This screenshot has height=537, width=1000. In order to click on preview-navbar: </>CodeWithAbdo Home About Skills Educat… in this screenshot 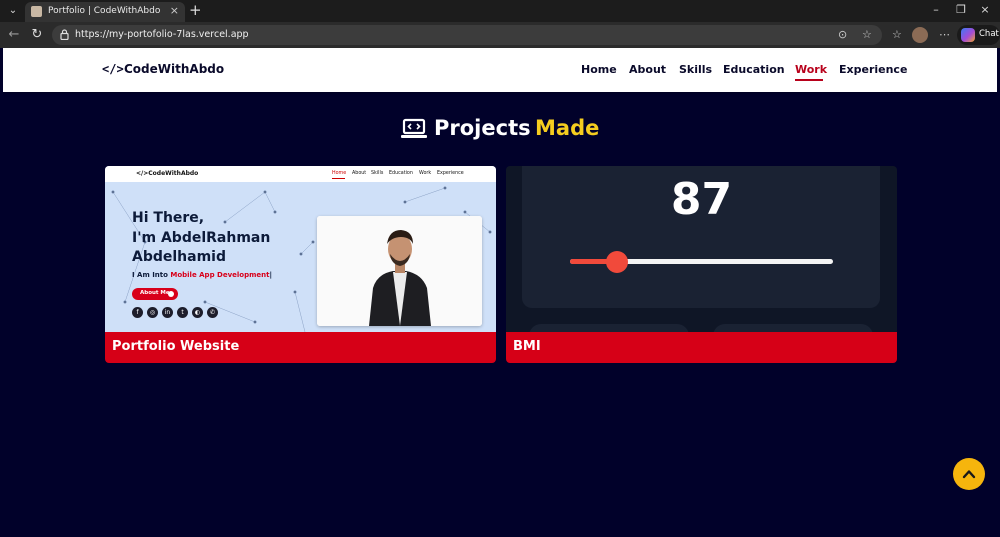, I will do `click(300, 174)`.